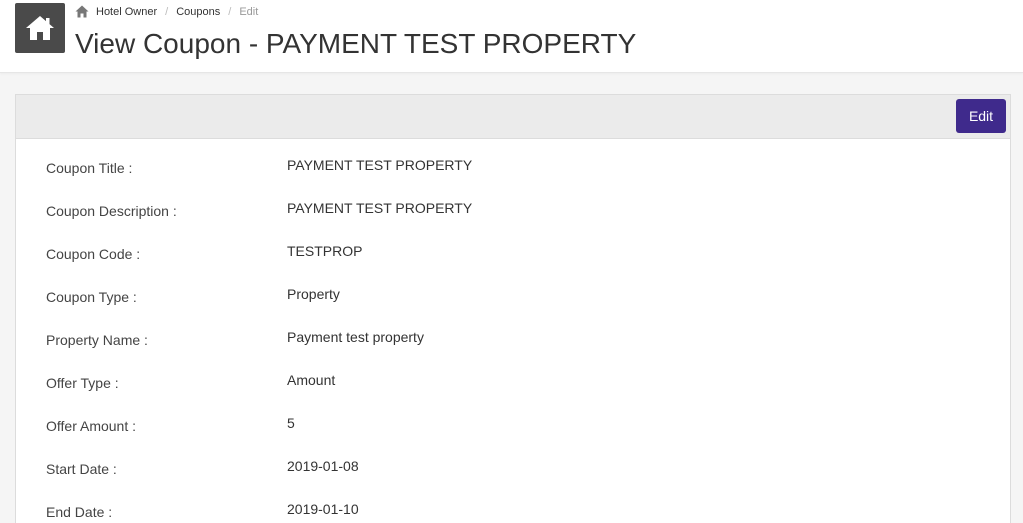 The image size is (1023, 523). Describe the element at coordinates (355, 337) in the screenshot. I see `detail-value: Payment test property` at that location.